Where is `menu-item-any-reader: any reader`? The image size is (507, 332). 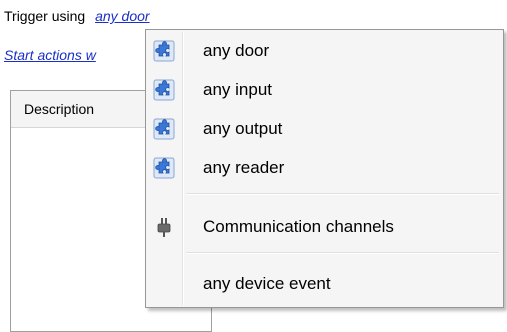
menu-item-any-reader: any reader is located at coordinates (324, 168).